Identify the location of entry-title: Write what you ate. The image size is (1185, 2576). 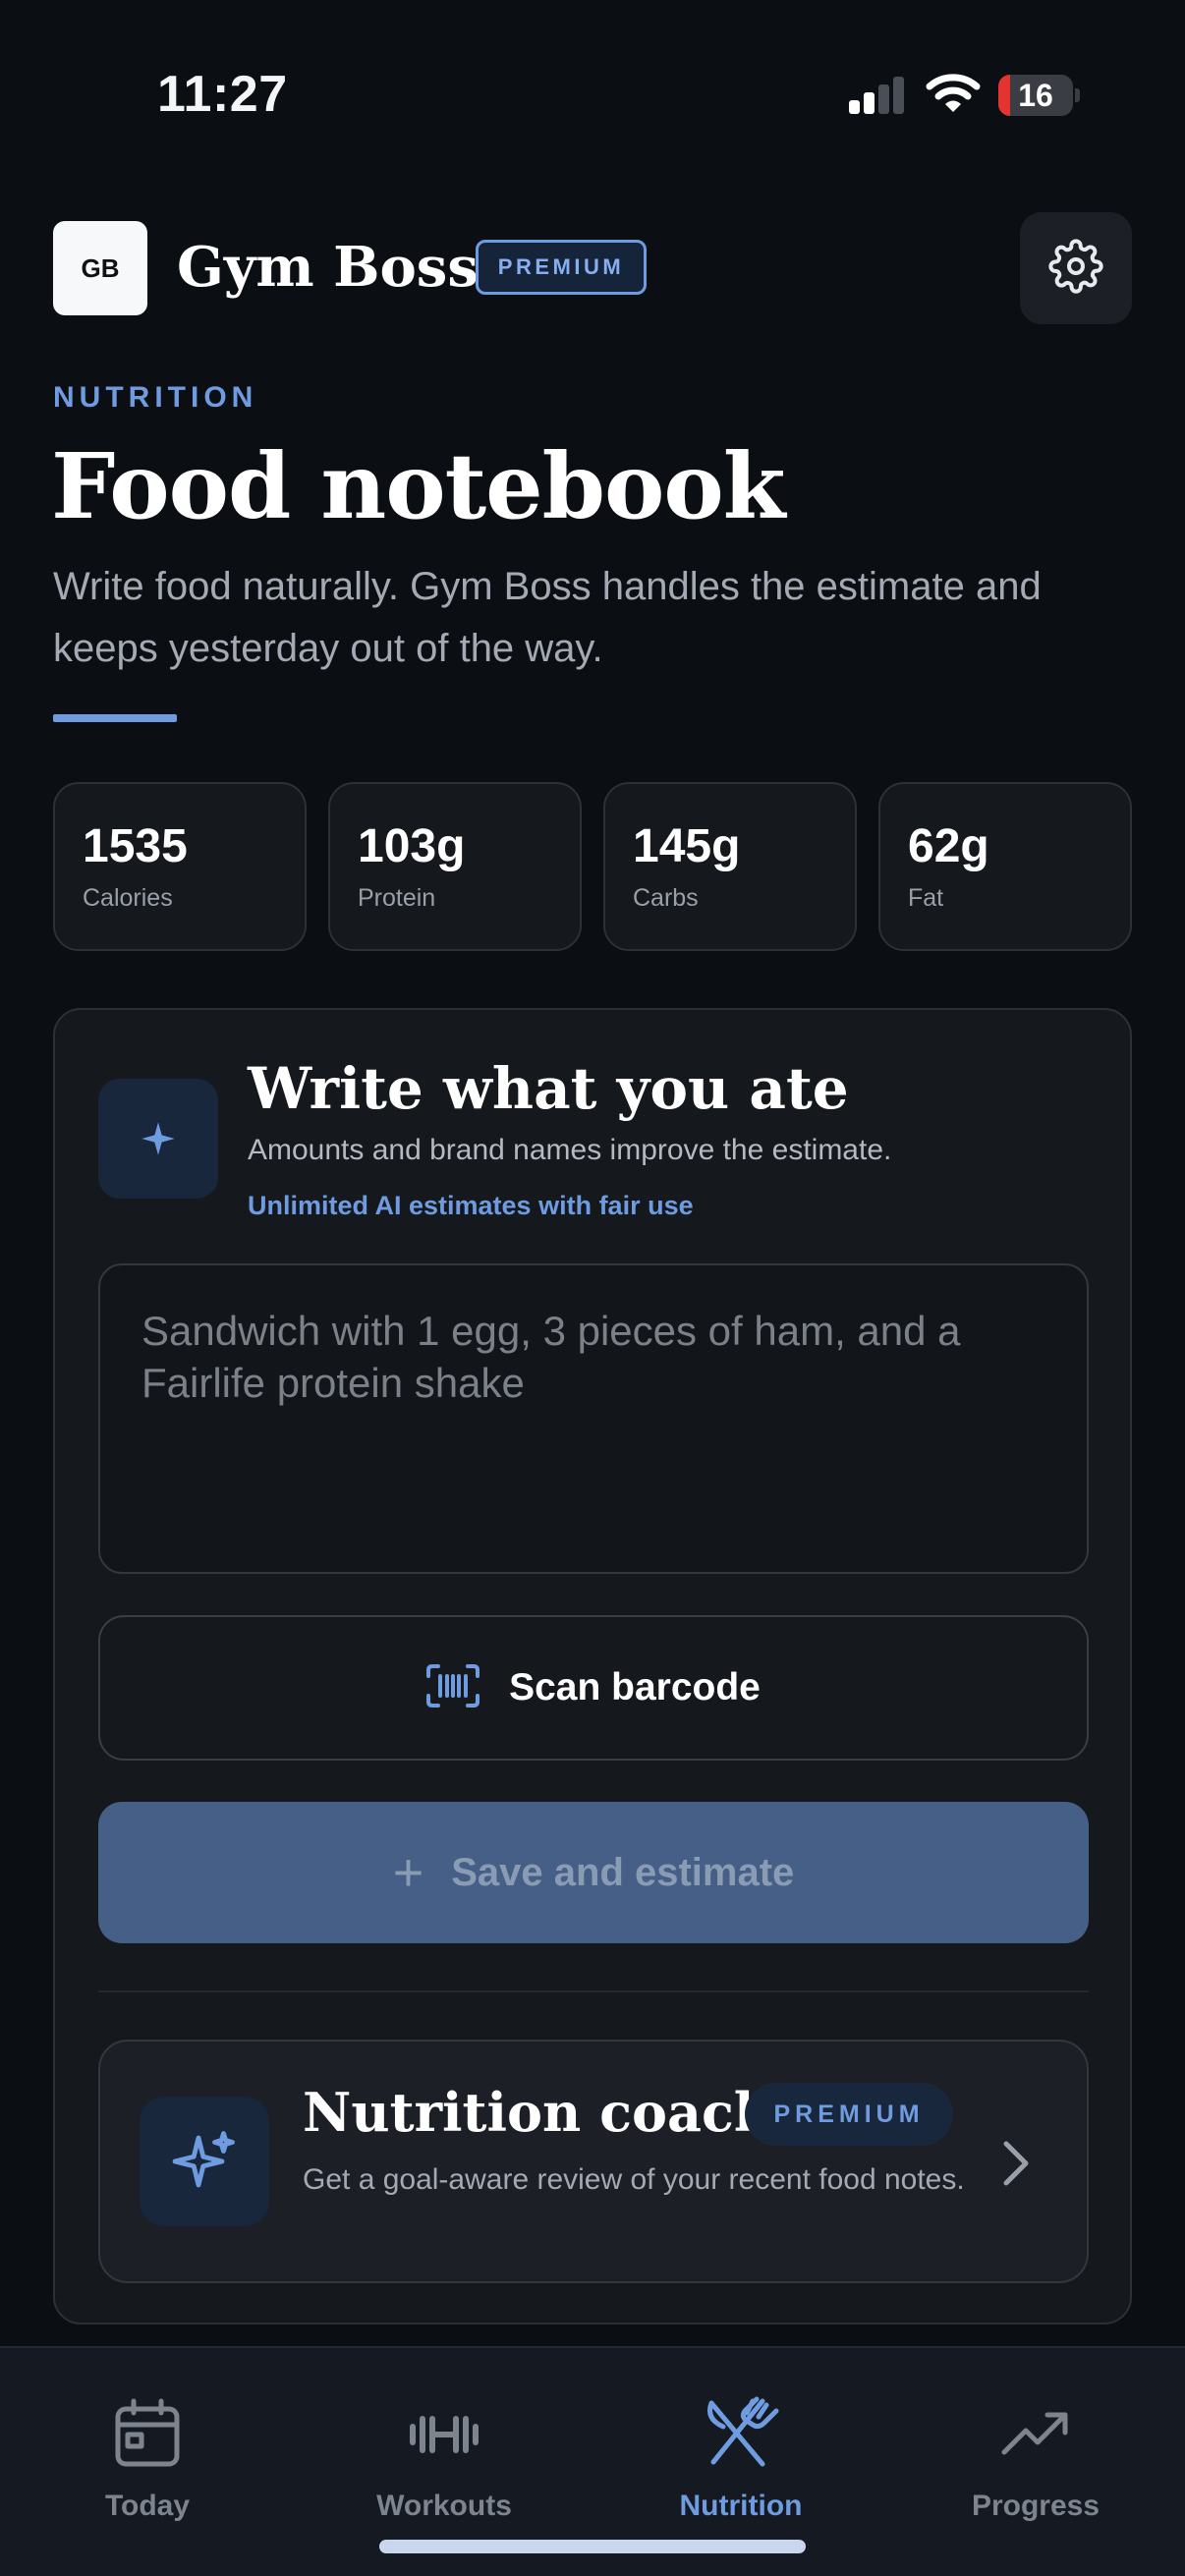
(548, 1088).